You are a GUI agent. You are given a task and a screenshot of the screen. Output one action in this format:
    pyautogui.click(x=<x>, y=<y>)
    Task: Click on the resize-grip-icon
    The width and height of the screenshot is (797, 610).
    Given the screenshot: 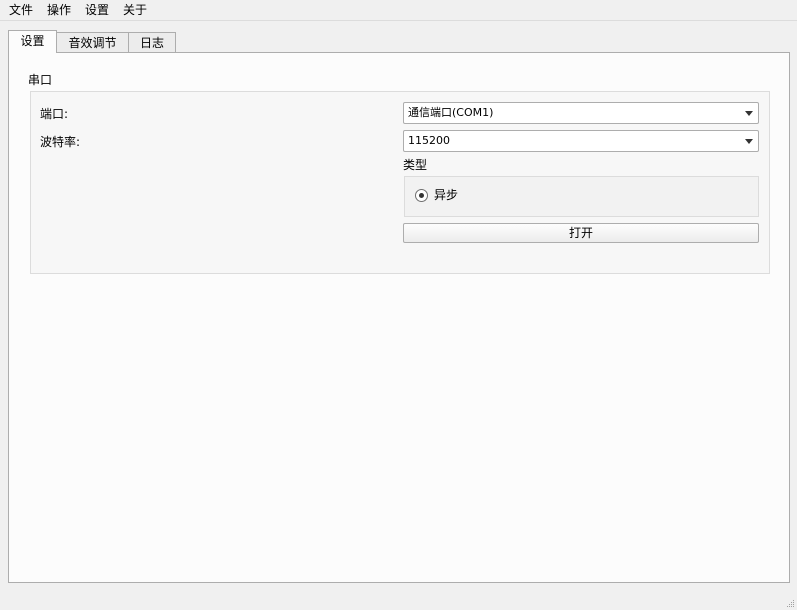 What is the action you would take?
    pyautogui.click(x=790, y=603)
    